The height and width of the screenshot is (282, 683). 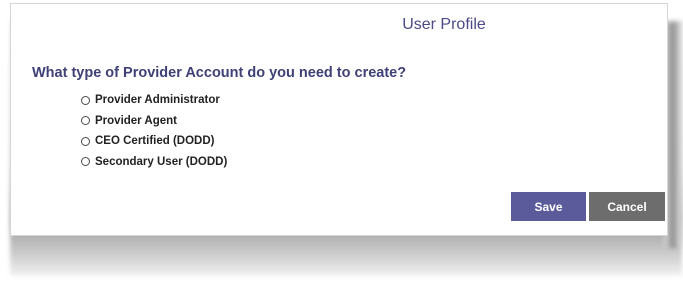 I want to click on option-provider-agent: Provider Agent, so click(x=154, y=121).